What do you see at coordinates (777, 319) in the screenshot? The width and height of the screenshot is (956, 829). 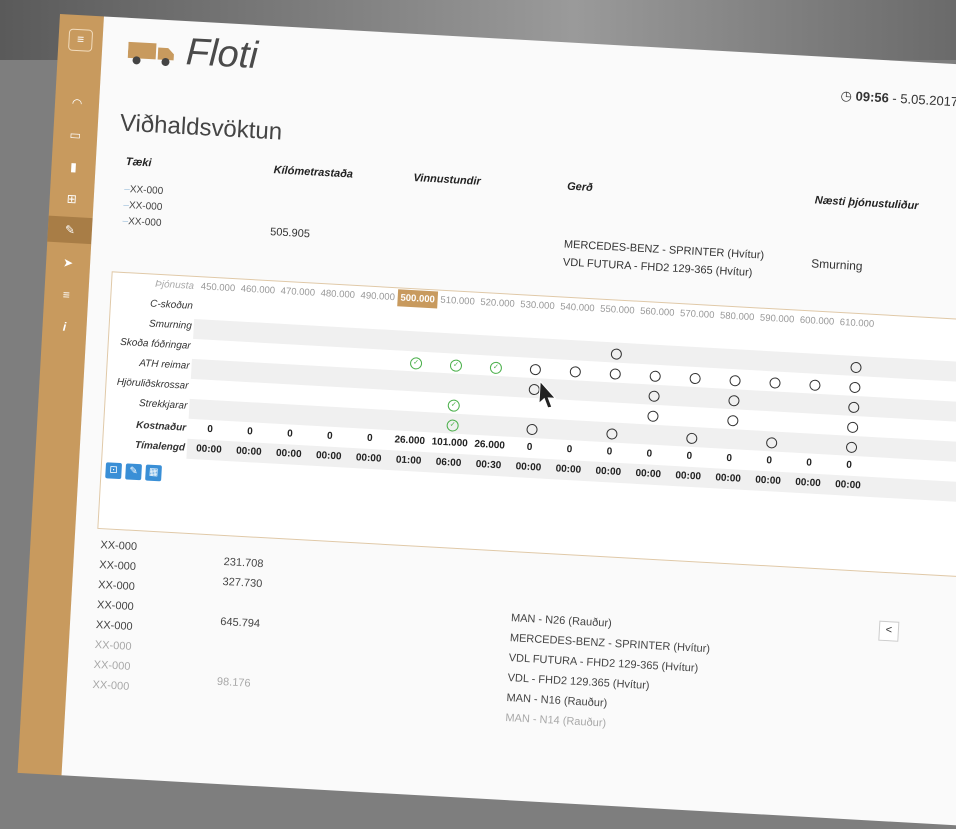 I see `column-header: 590.000` at bounding box center [777, 319].